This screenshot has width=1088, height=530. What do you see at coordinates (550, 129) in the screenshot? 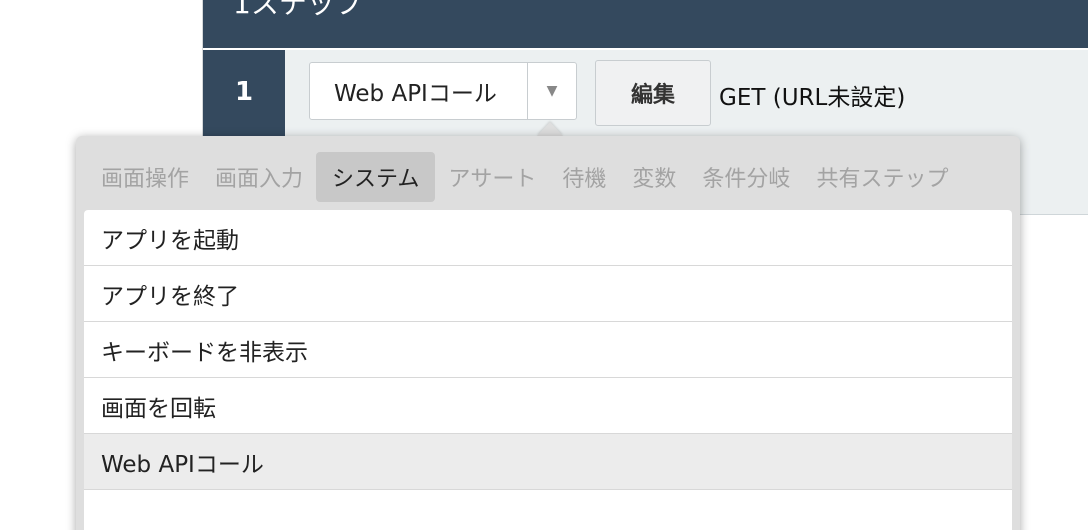
I see `popover-caret` at bounding box center [550, 129].